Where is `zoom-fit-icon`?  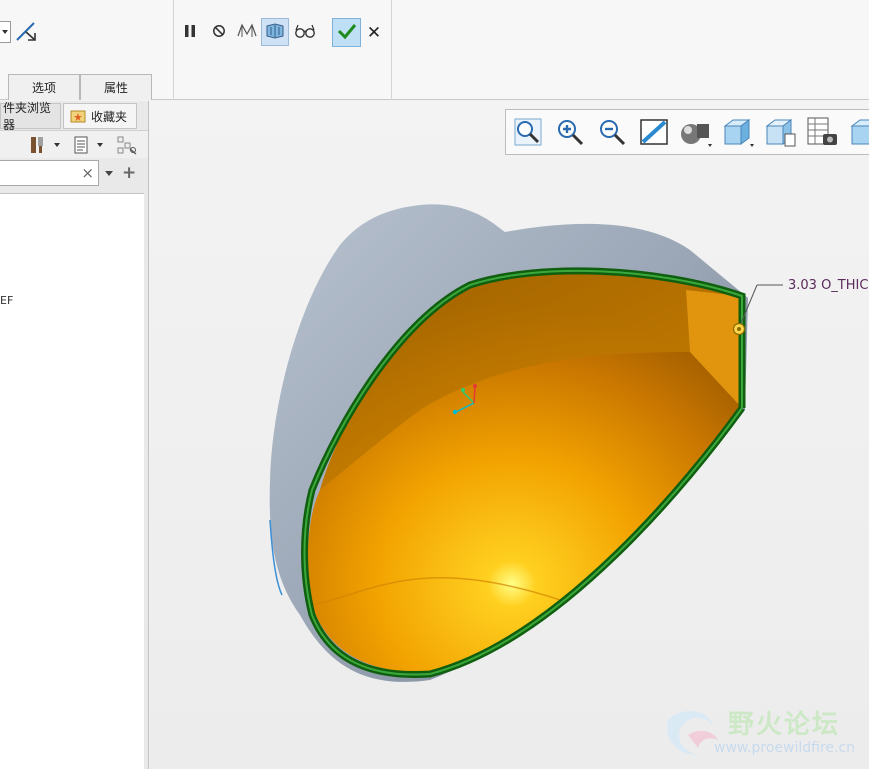
zoom-fit-icon is located at coordinates (528, 133).